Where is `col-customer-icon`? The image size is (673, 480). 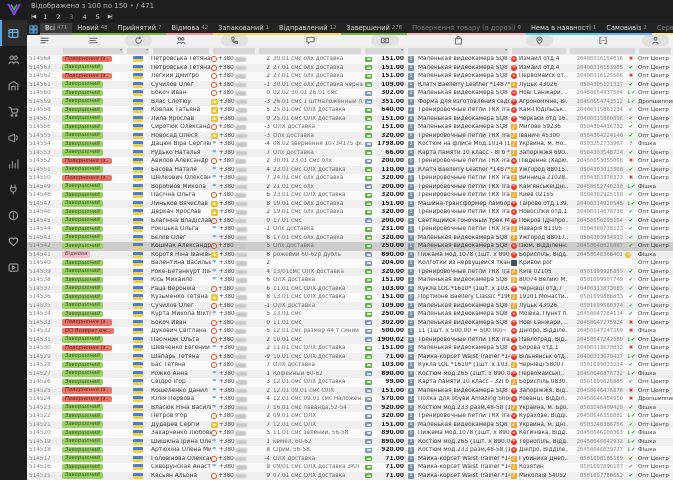 col-customer-icon is located at coordinates (181, 40).